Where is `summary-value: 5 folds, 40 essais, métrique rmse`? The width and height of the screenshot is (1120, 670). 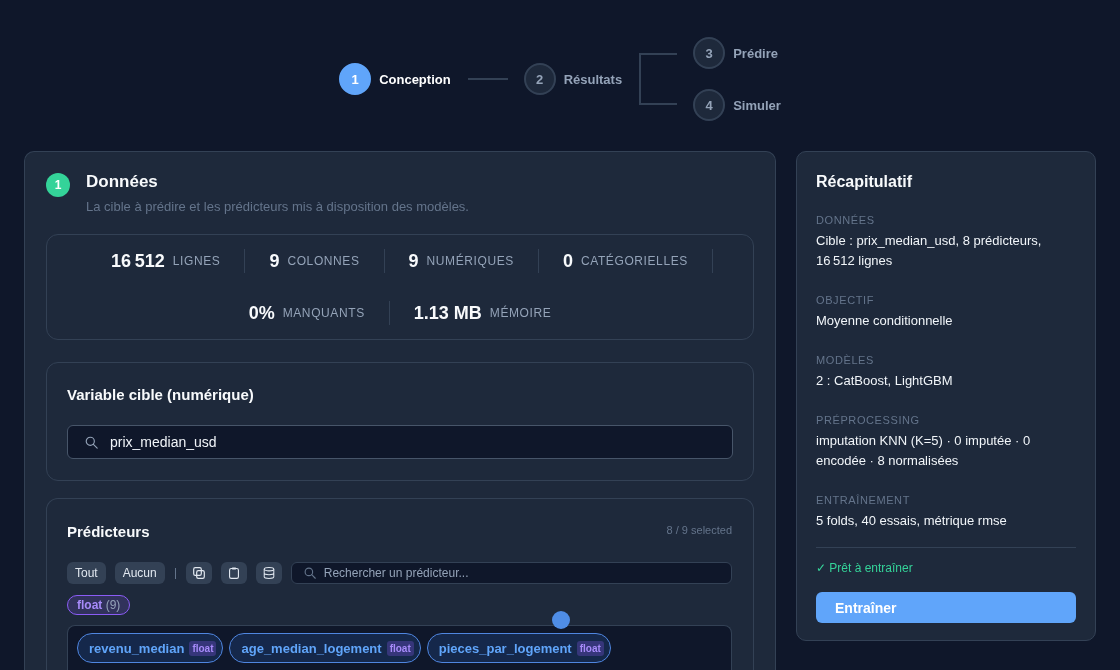 summary-value: 5 folds, 40 essais, métrique rmse is located at coordinates (912, 521).